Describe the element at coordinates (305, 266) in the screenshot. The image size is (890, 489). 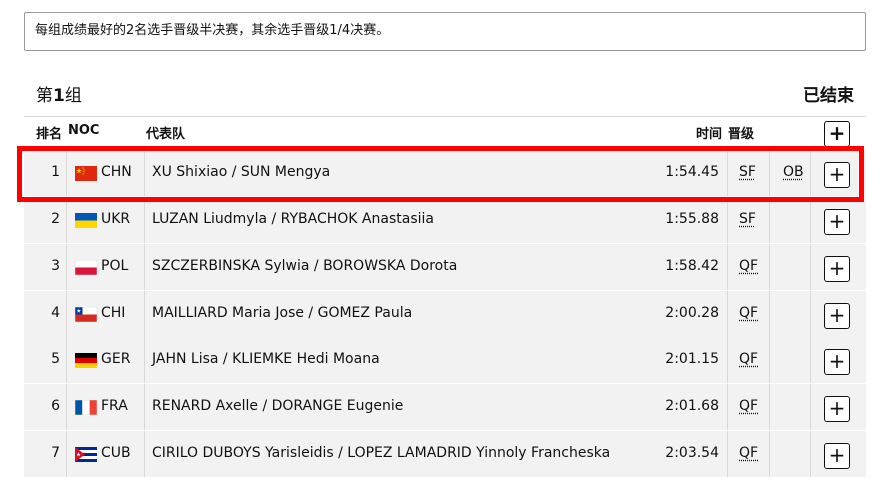
I see `team-name: SZCZERBINSKA Sylwia / BOROWSKA Dorota` at that location.